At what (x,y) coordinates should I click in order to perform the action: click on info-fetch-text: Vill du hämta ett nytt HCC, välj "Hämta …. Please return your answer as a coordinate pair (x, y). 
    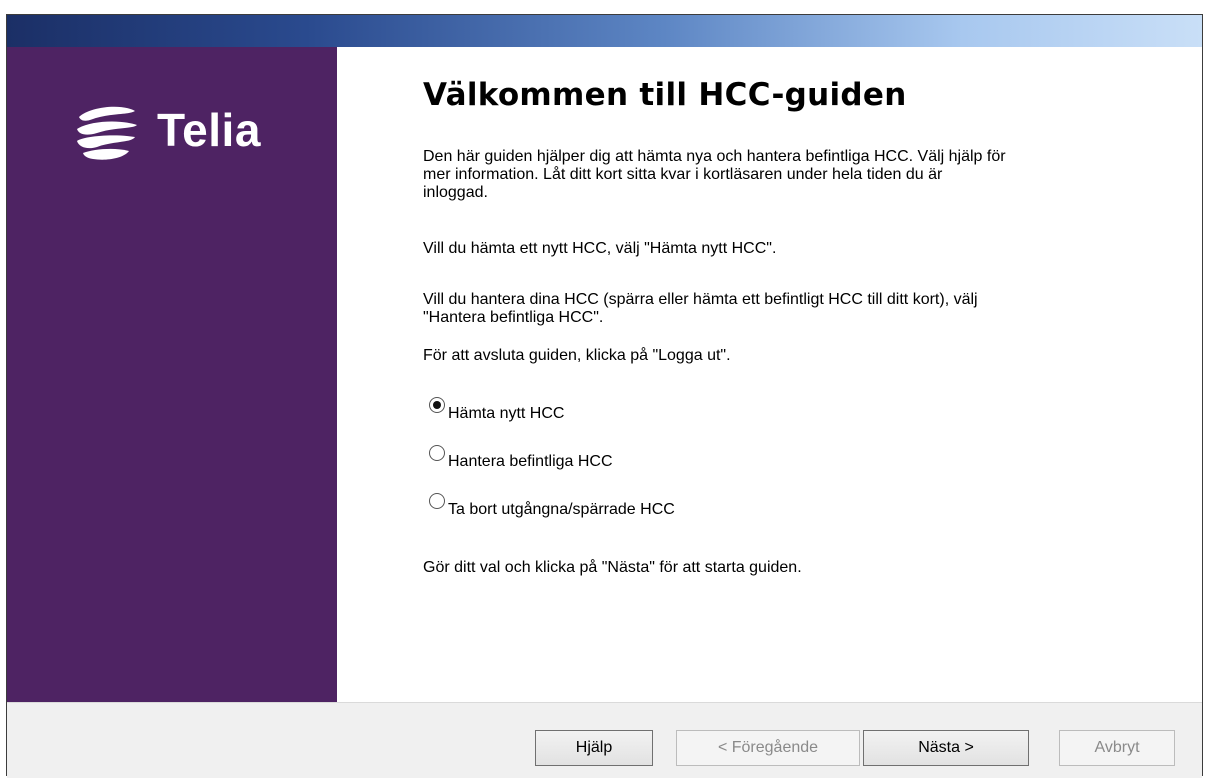
    Looking at the image, I should click on (600, 248).